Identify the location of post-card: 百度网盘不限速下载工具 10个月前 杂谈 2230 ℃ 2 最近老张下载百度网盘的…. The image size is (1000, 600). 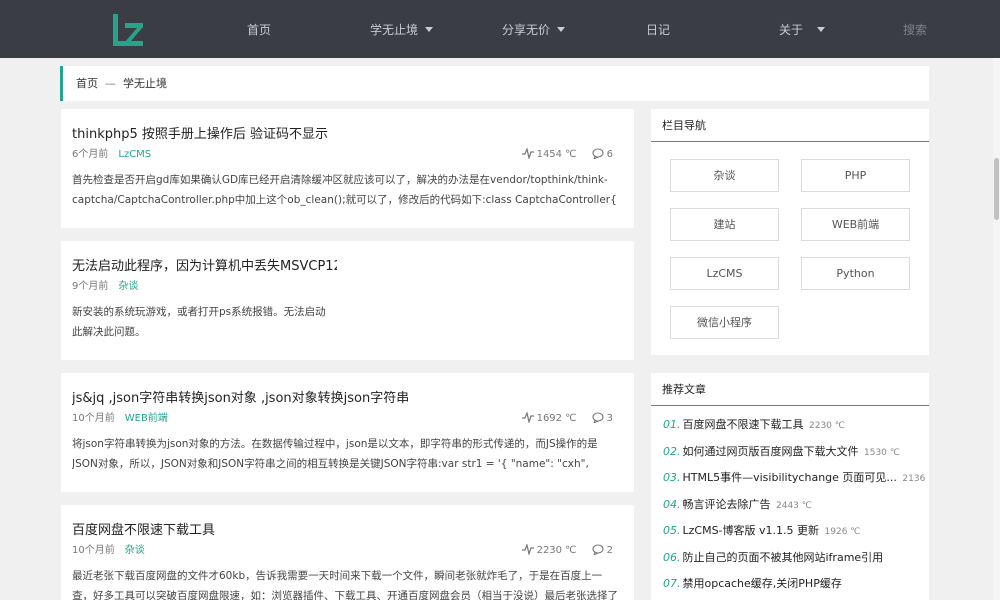
(347, 552).